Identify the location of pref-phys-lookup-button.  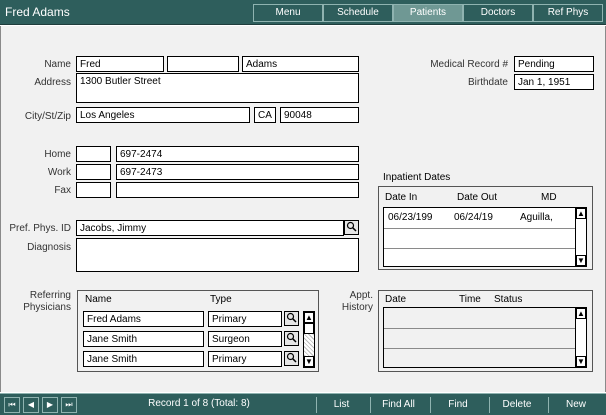
(351, 227).